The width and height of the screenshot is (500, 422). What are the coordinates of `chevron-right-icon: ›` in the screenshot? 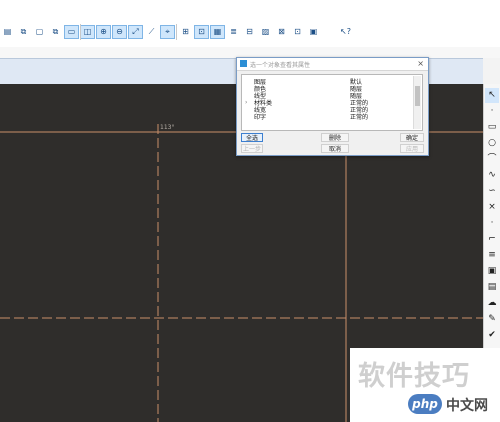 It's located at (246, 102).